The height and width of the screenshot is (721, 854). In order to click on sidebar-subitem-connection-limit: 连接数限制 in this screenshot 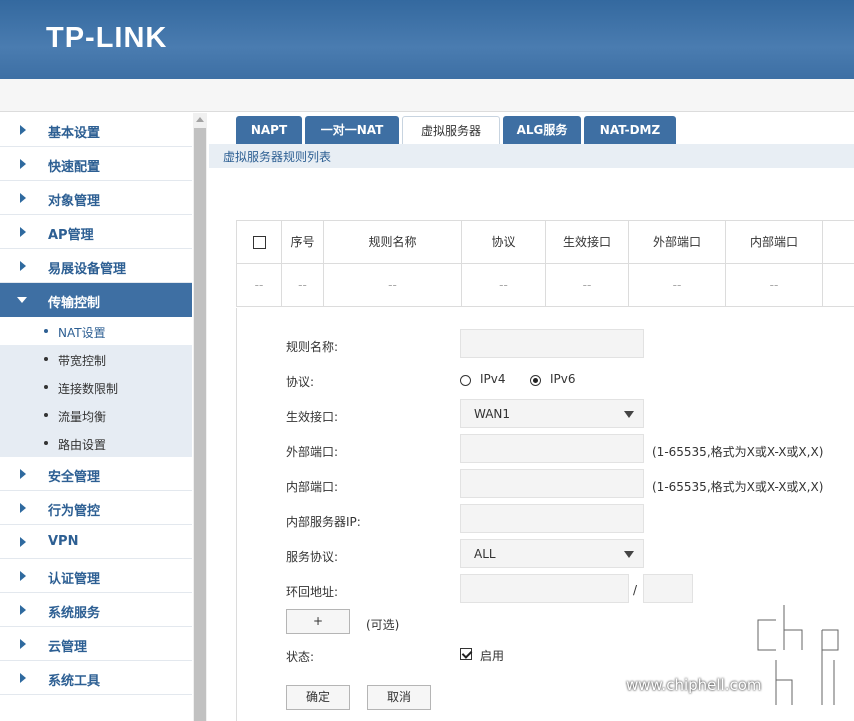, I will do `click(96, 387)`.